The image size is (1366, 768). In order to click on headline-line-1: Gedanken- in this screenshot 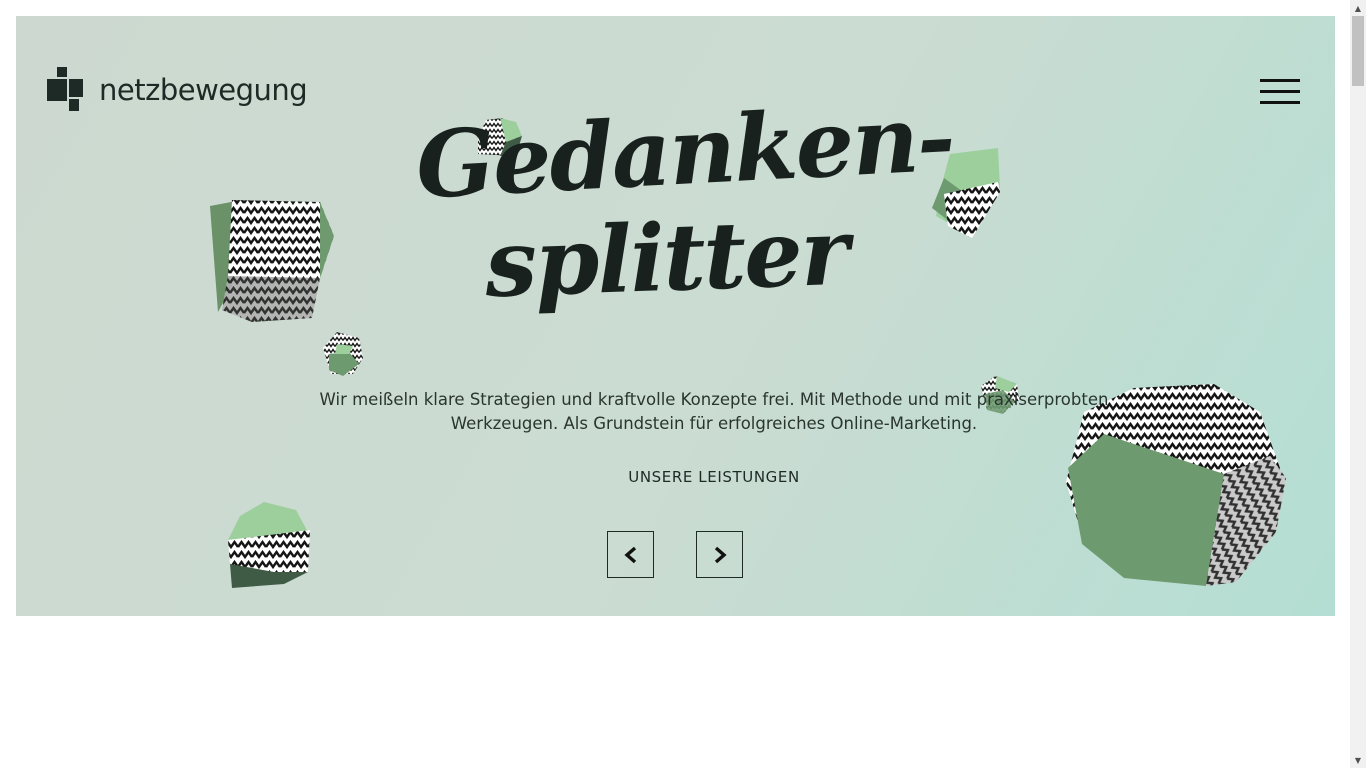, I will do `click(684, 151)`.